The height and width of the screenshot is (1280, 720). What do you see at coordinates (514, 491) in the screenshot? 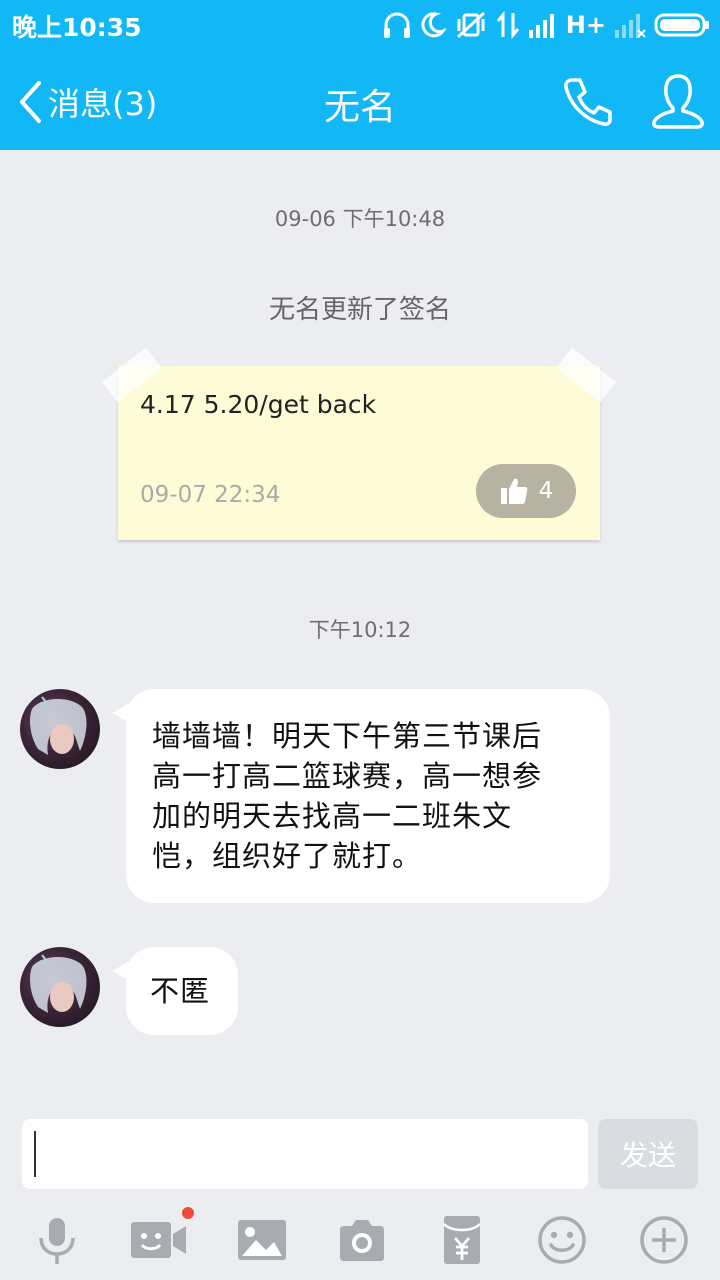
I see `thumbs-up-icon` at bounding box center [514, 491].